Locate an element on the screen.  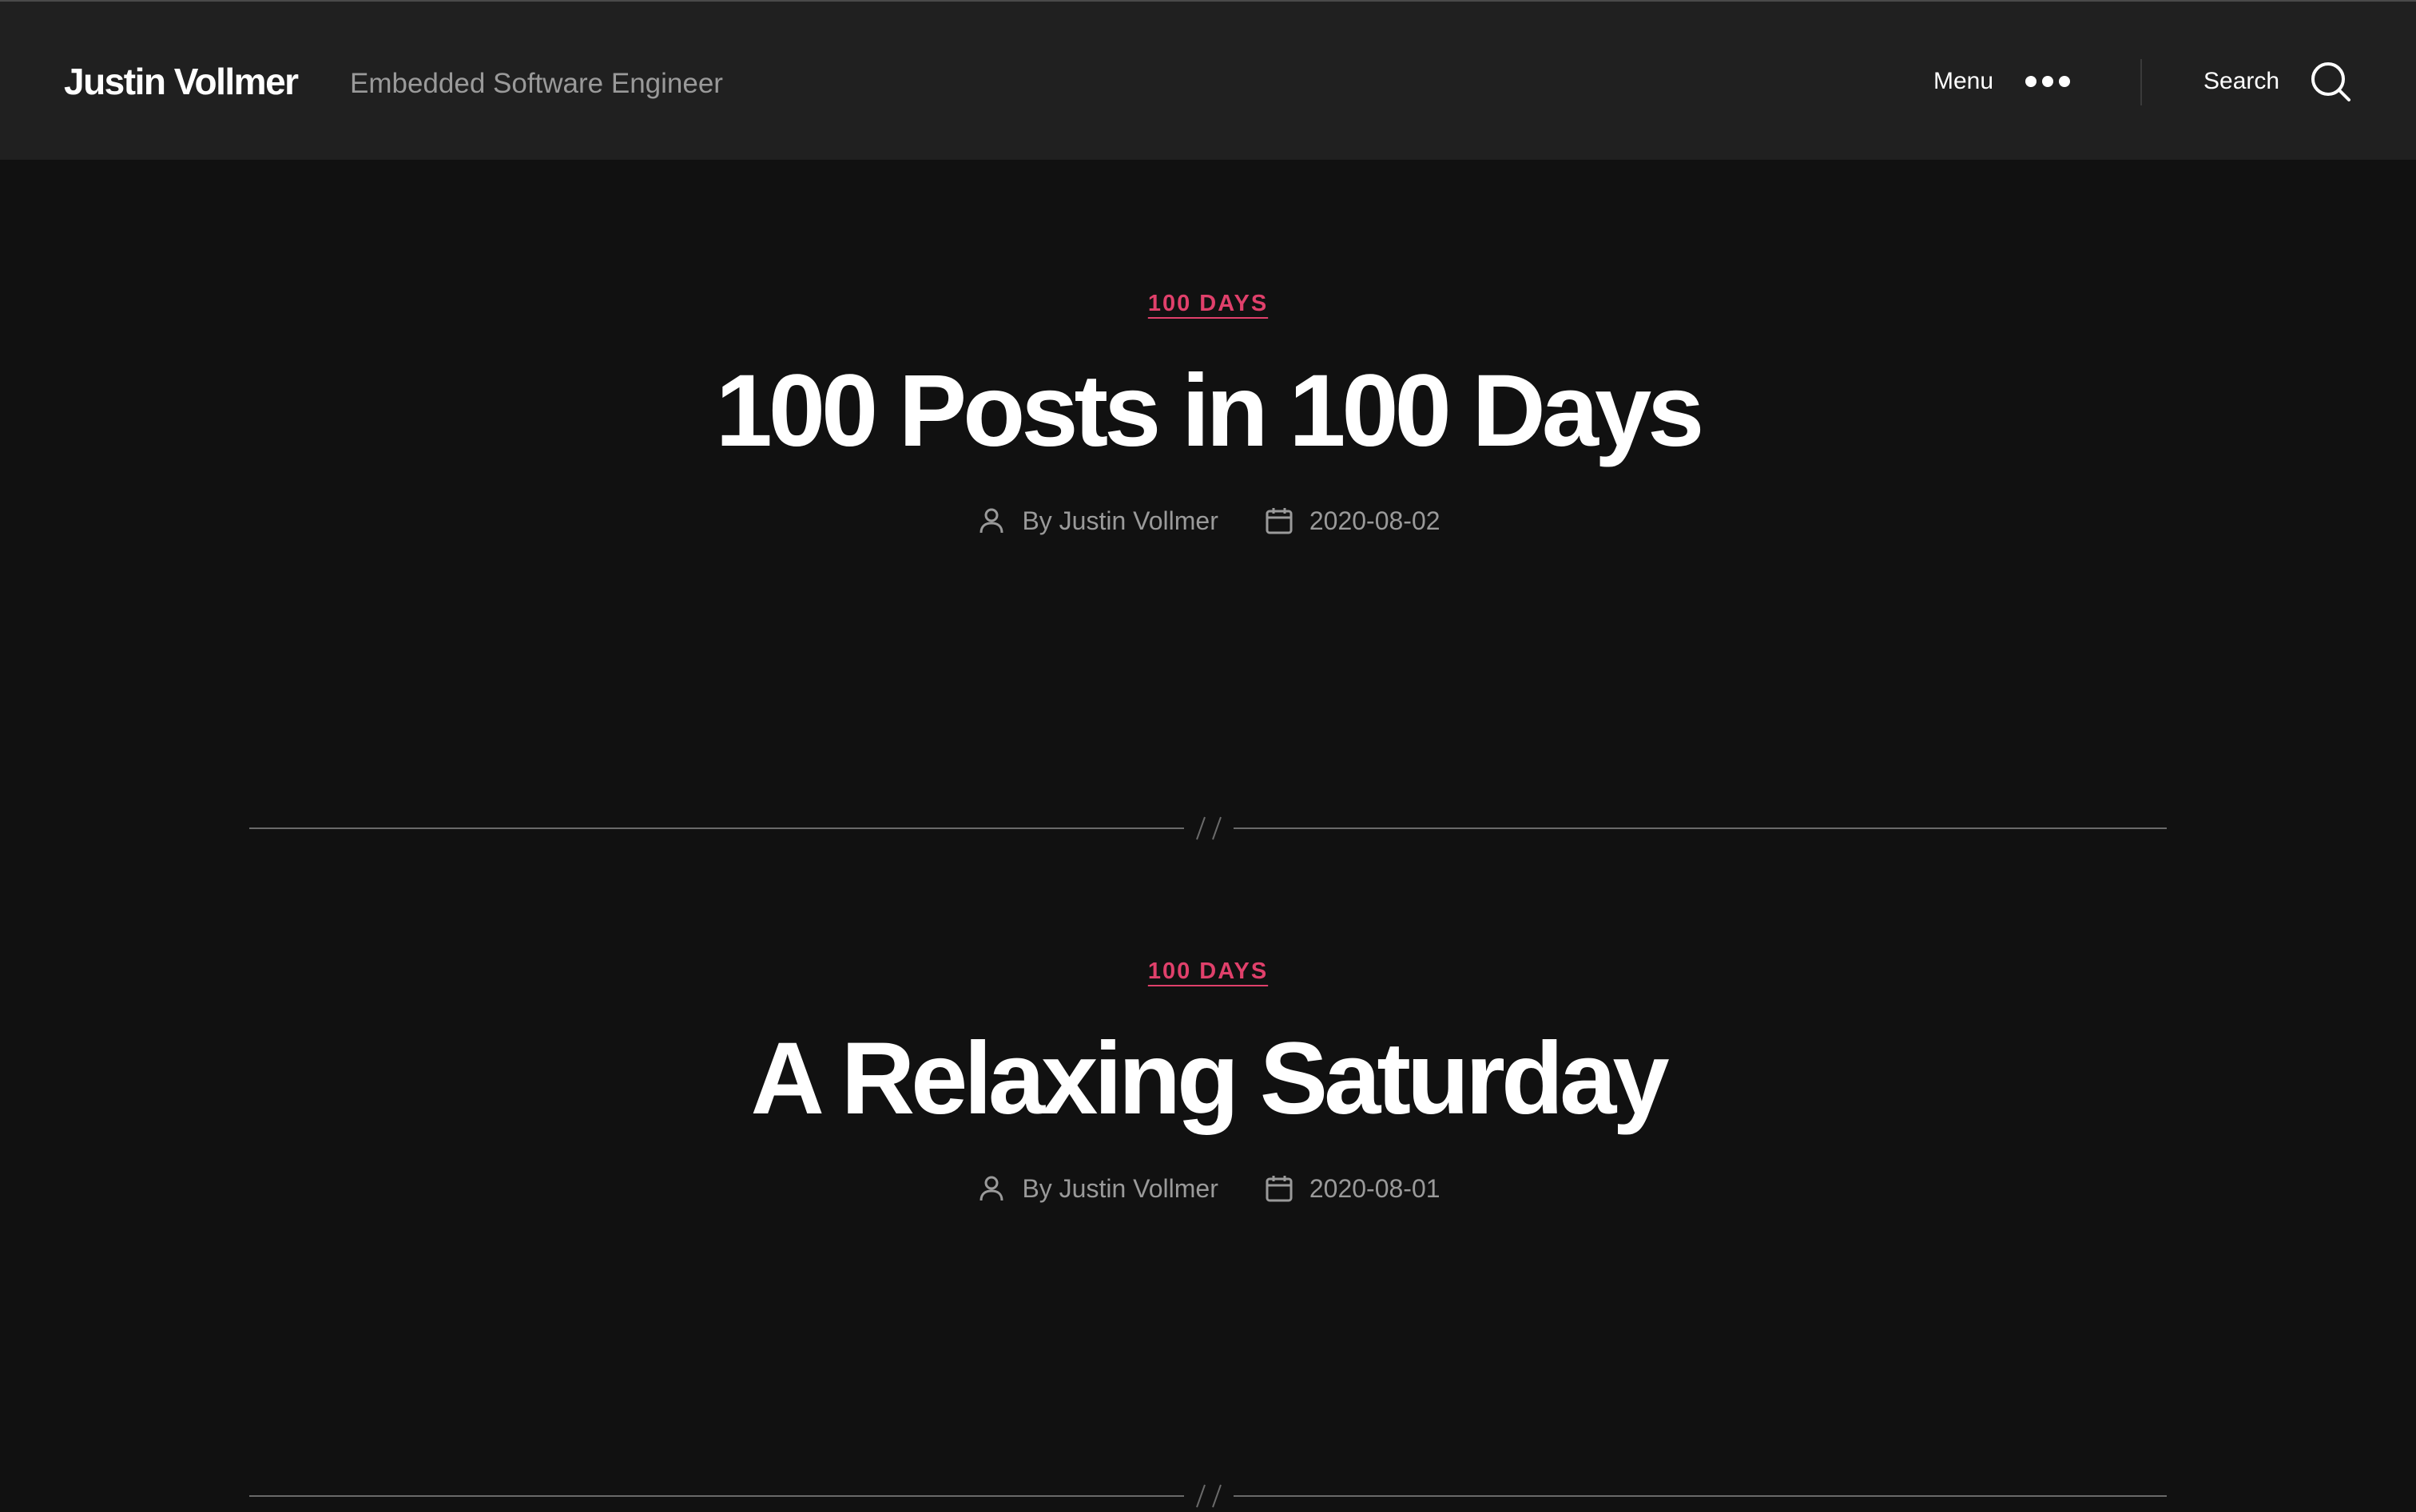
post-meta: By Justin Vollmer 2020-08-02 is located at coordinates (1208, 520).